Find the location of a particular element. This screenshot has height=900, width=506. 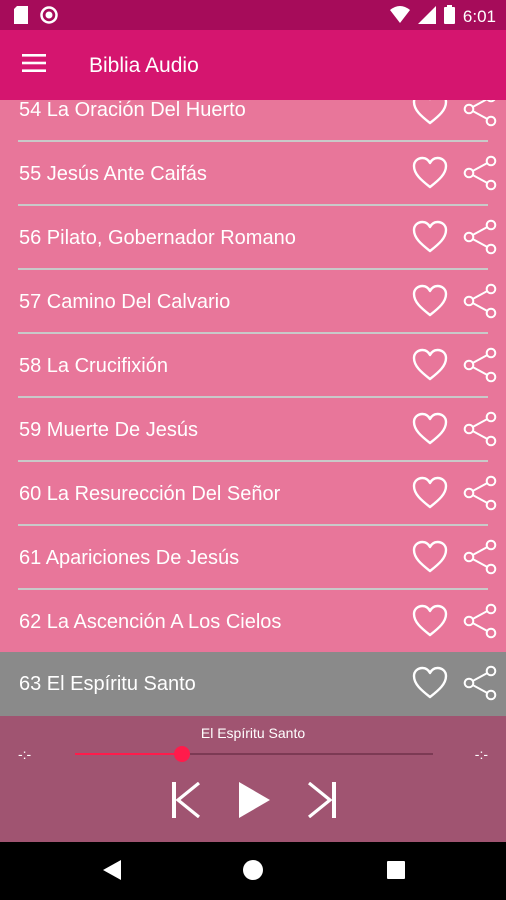

app-title: Biblia Audio is located at coordinates (144, 65).